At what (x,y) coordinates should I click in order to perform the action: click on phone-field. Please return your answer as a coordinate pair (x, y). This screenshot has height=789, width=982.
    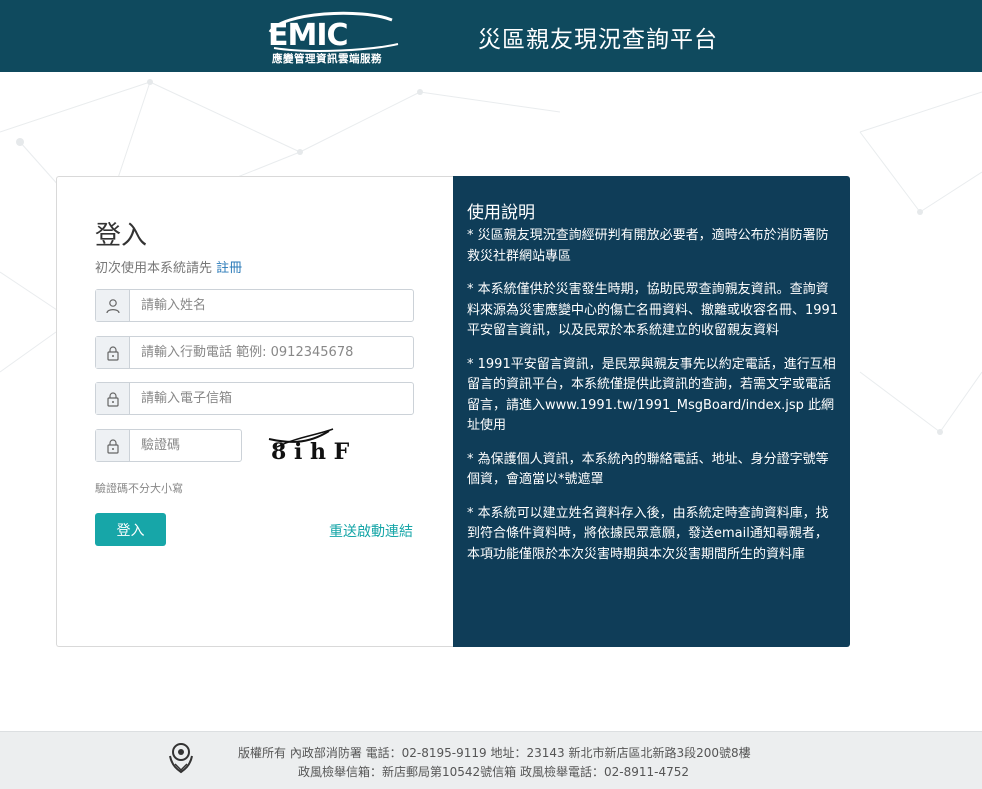
    Looking at the image, I should click on (254, 352).